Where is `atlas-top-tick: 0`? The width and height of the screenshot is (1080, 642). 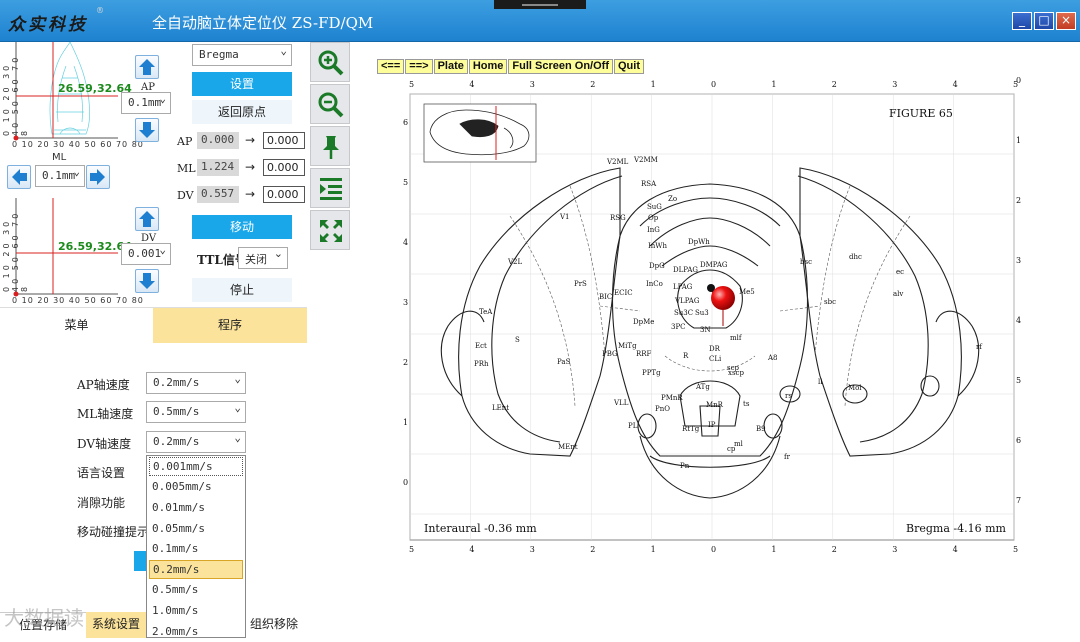 atlas-top-tick: 0 is located at coordinates (714, 84).